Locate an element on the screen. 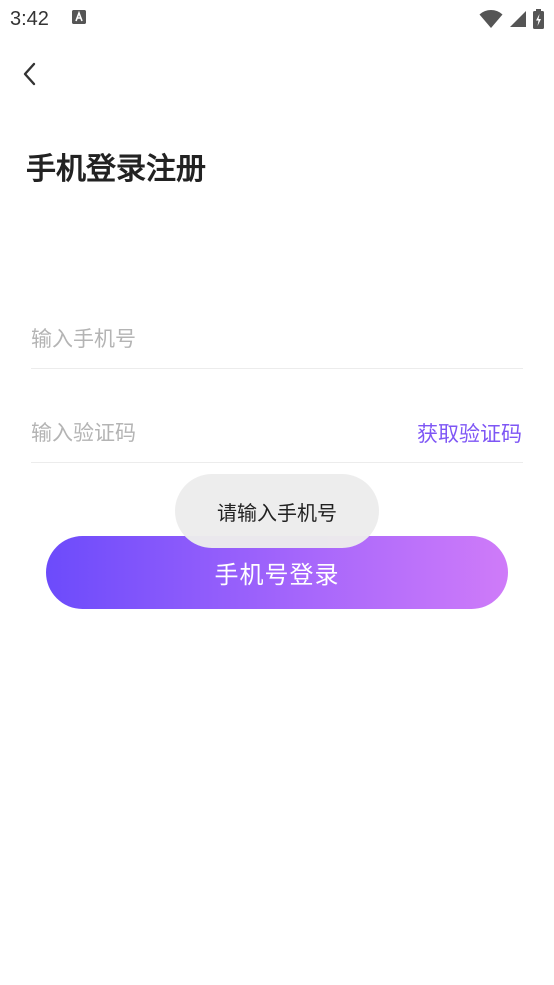  phone-field-row is located at coordinates (277, 339).